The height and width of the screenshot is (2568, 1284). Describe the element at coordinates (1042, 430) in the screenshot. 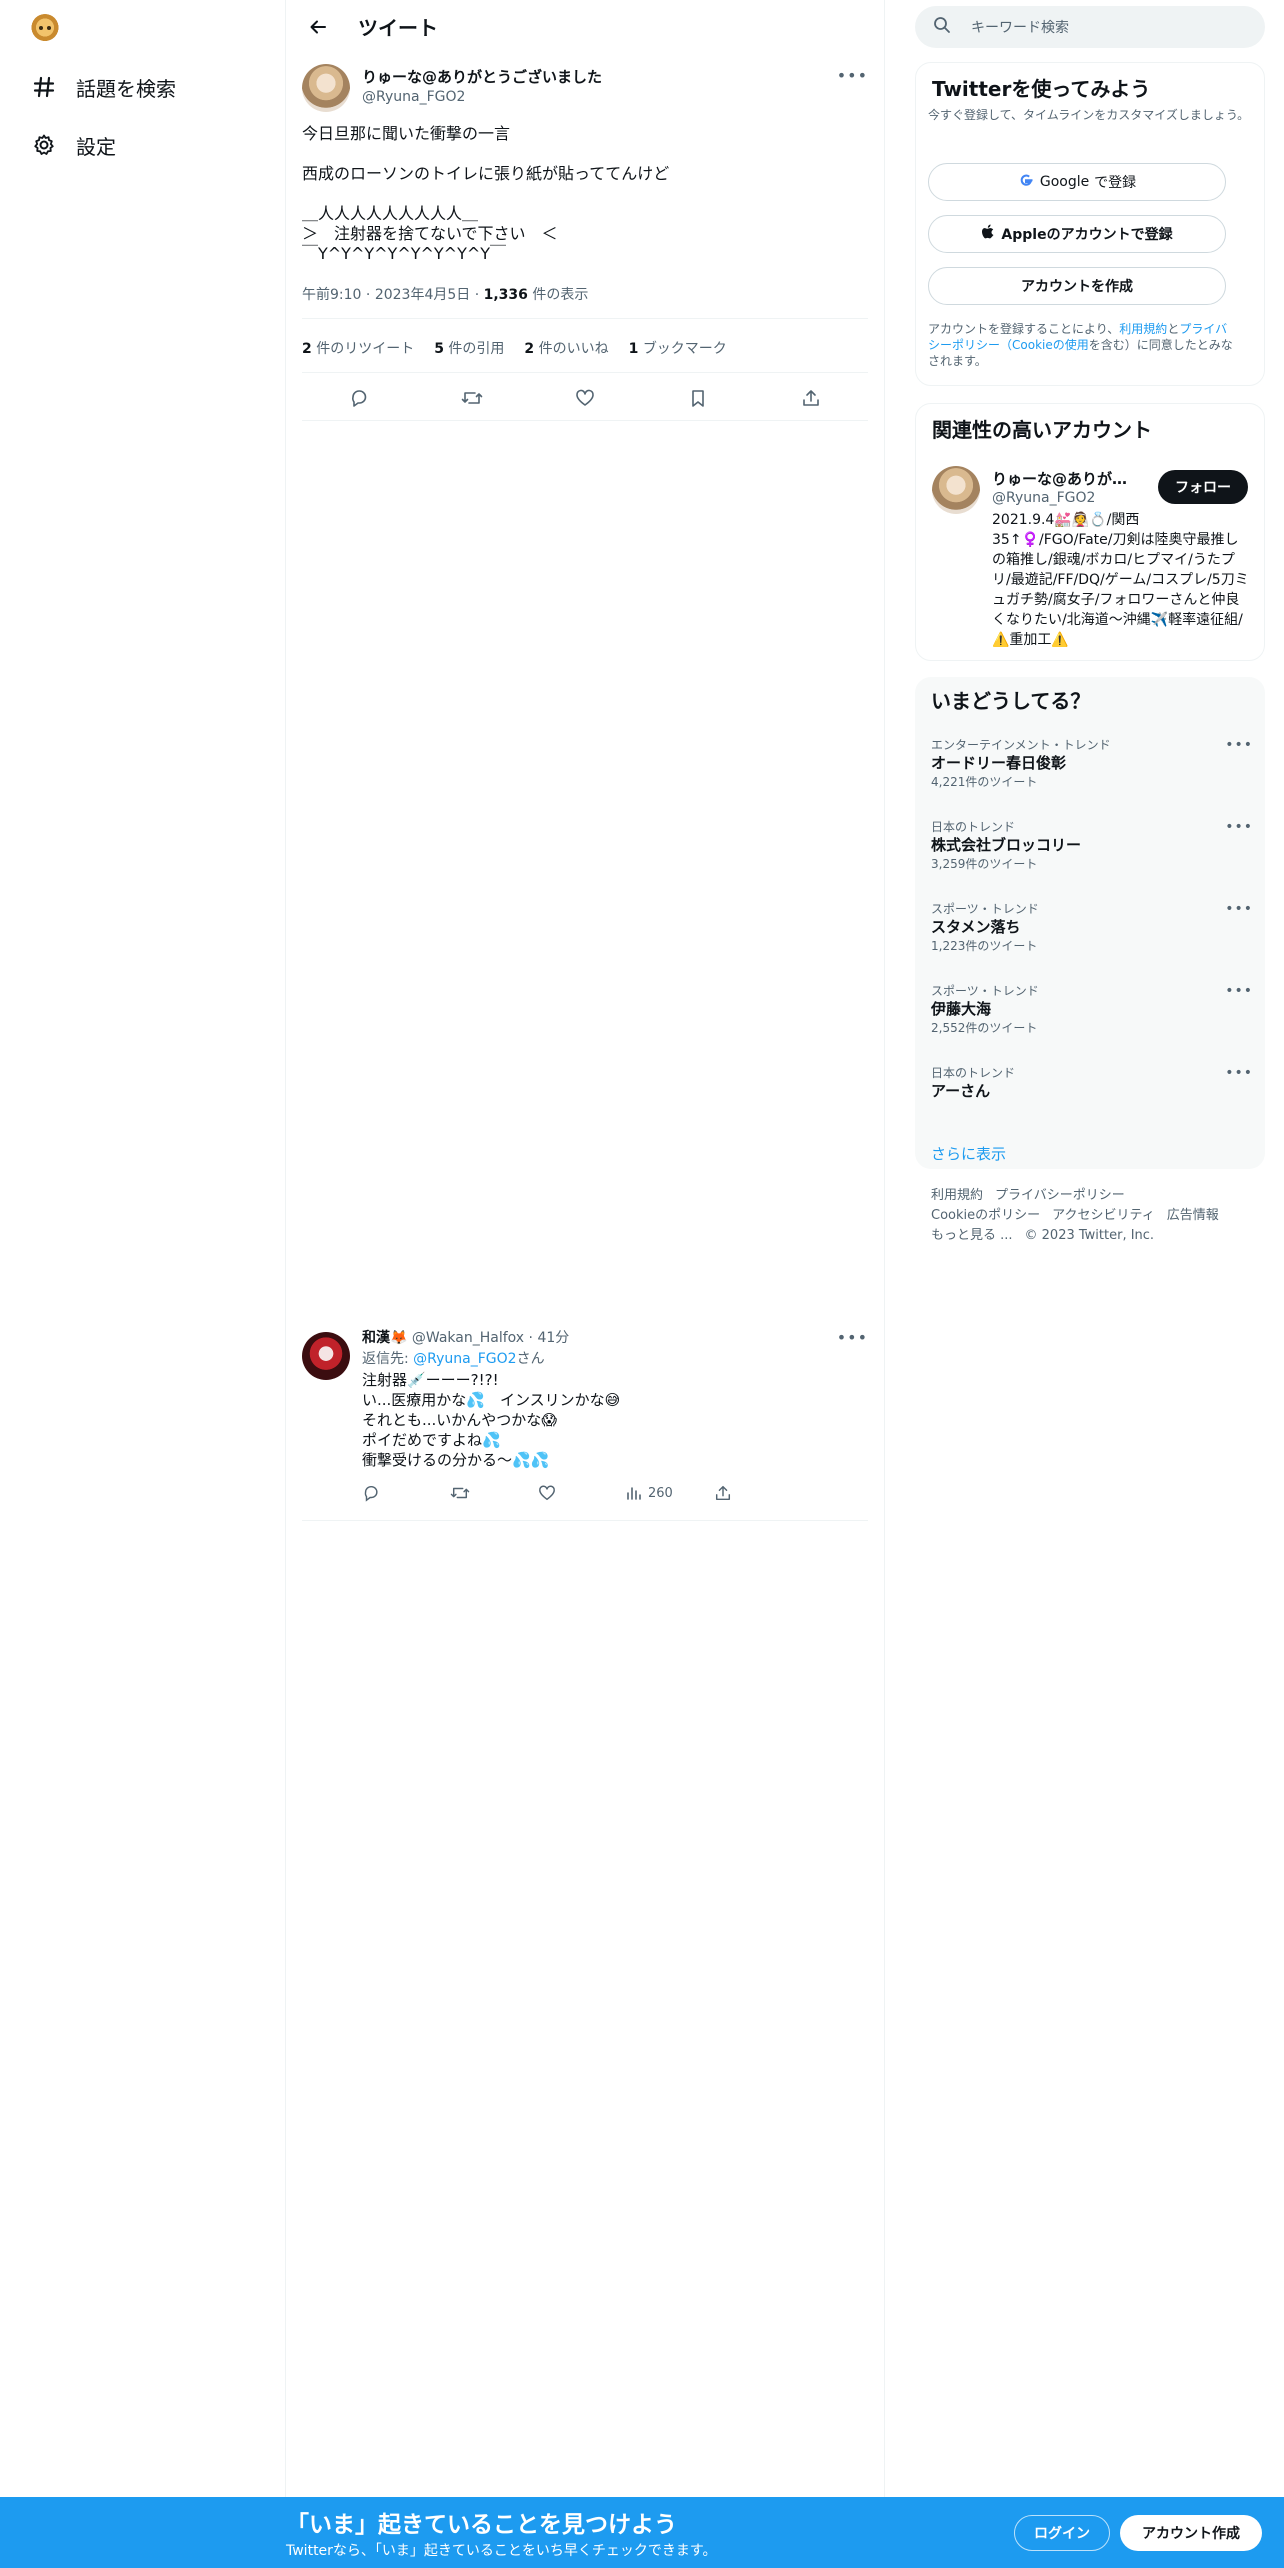

I see `related-title: 関連性の高いアカウント` at that location.